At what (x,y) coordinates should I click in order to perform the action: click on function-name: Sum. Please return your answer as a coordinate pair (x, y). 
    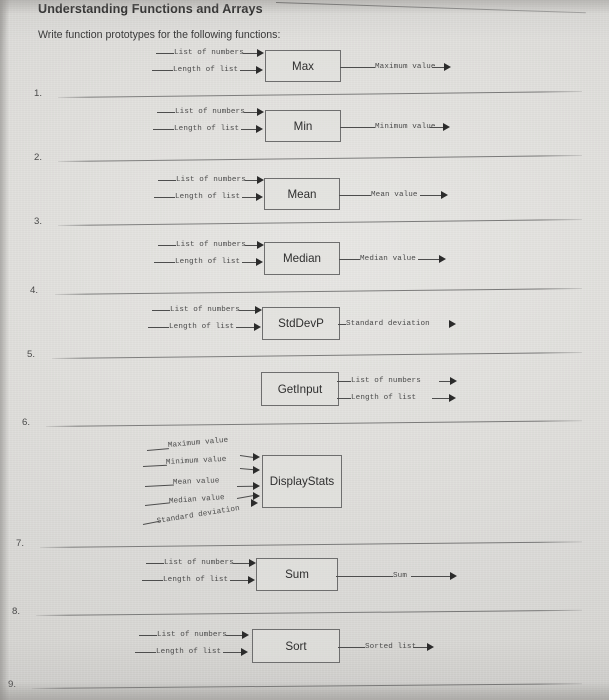
    Looking at the image, I should click on (297, 574).